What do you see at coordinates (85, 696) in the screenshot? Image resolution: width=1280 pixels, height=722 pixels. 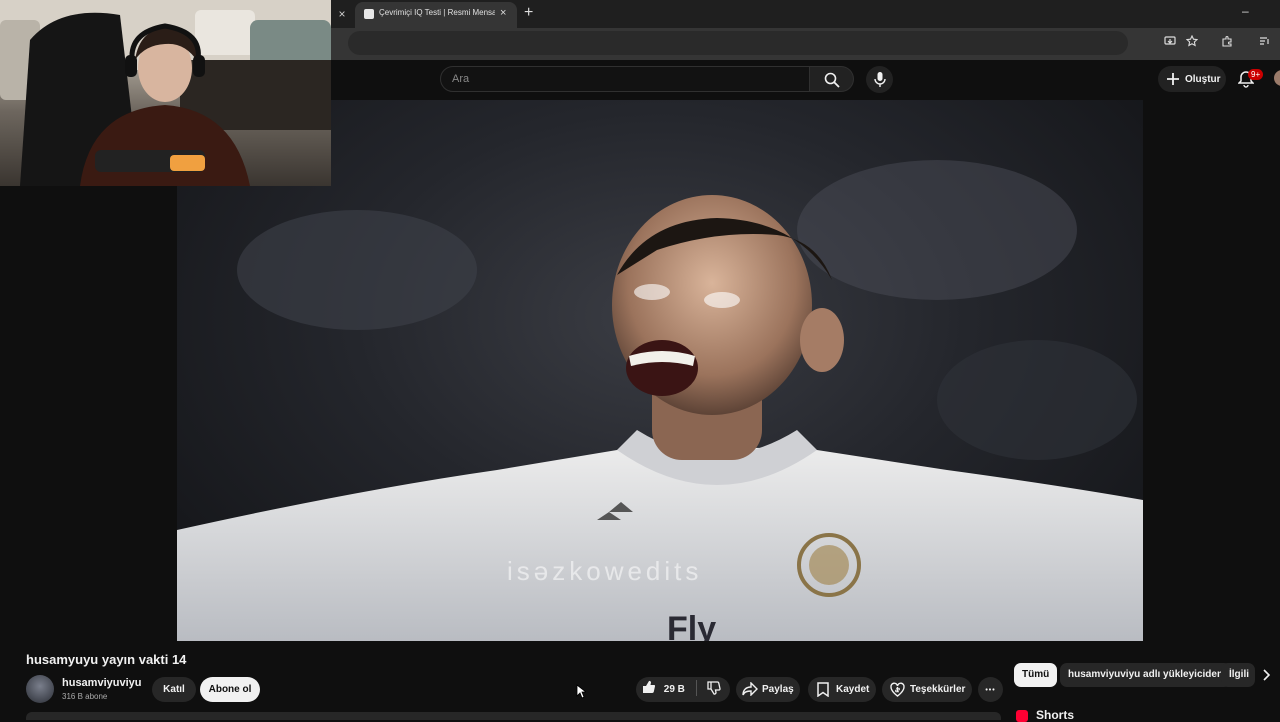 I see `subscriber-count: 316 B abone` at bounding box center [85, 696].